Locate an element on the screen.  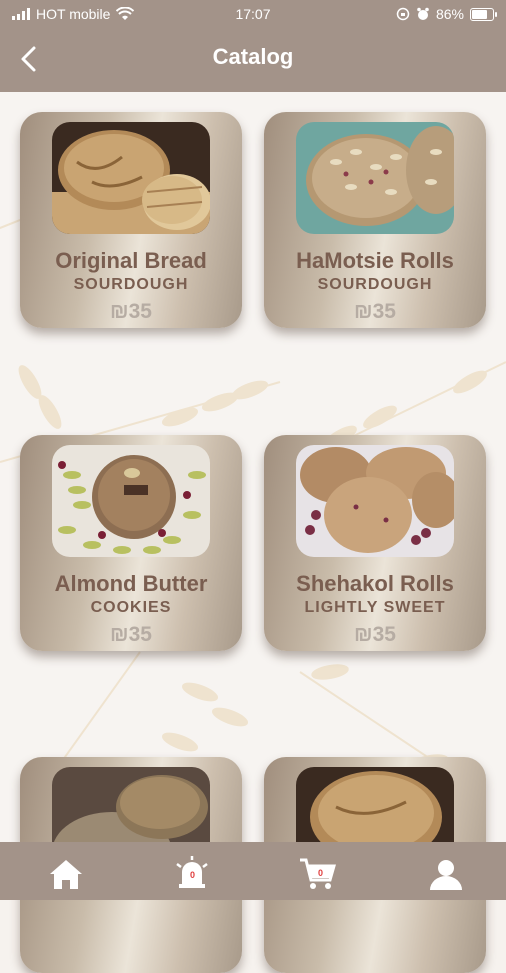
battery-fill is located at coordinates (480, 14).